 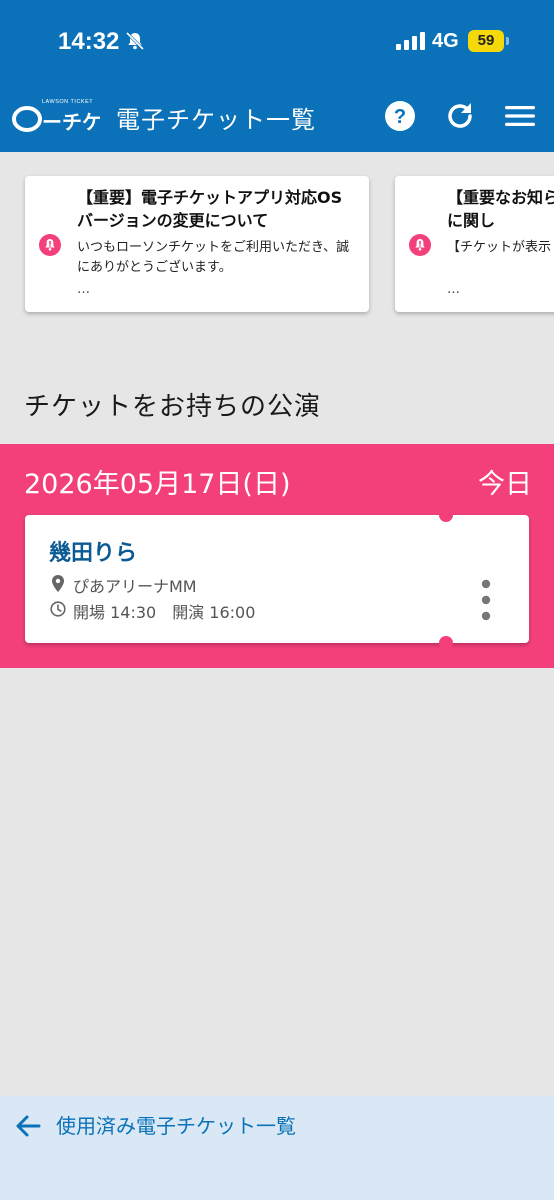 I want to click on refresh-icon, so click(x=460, y=116).